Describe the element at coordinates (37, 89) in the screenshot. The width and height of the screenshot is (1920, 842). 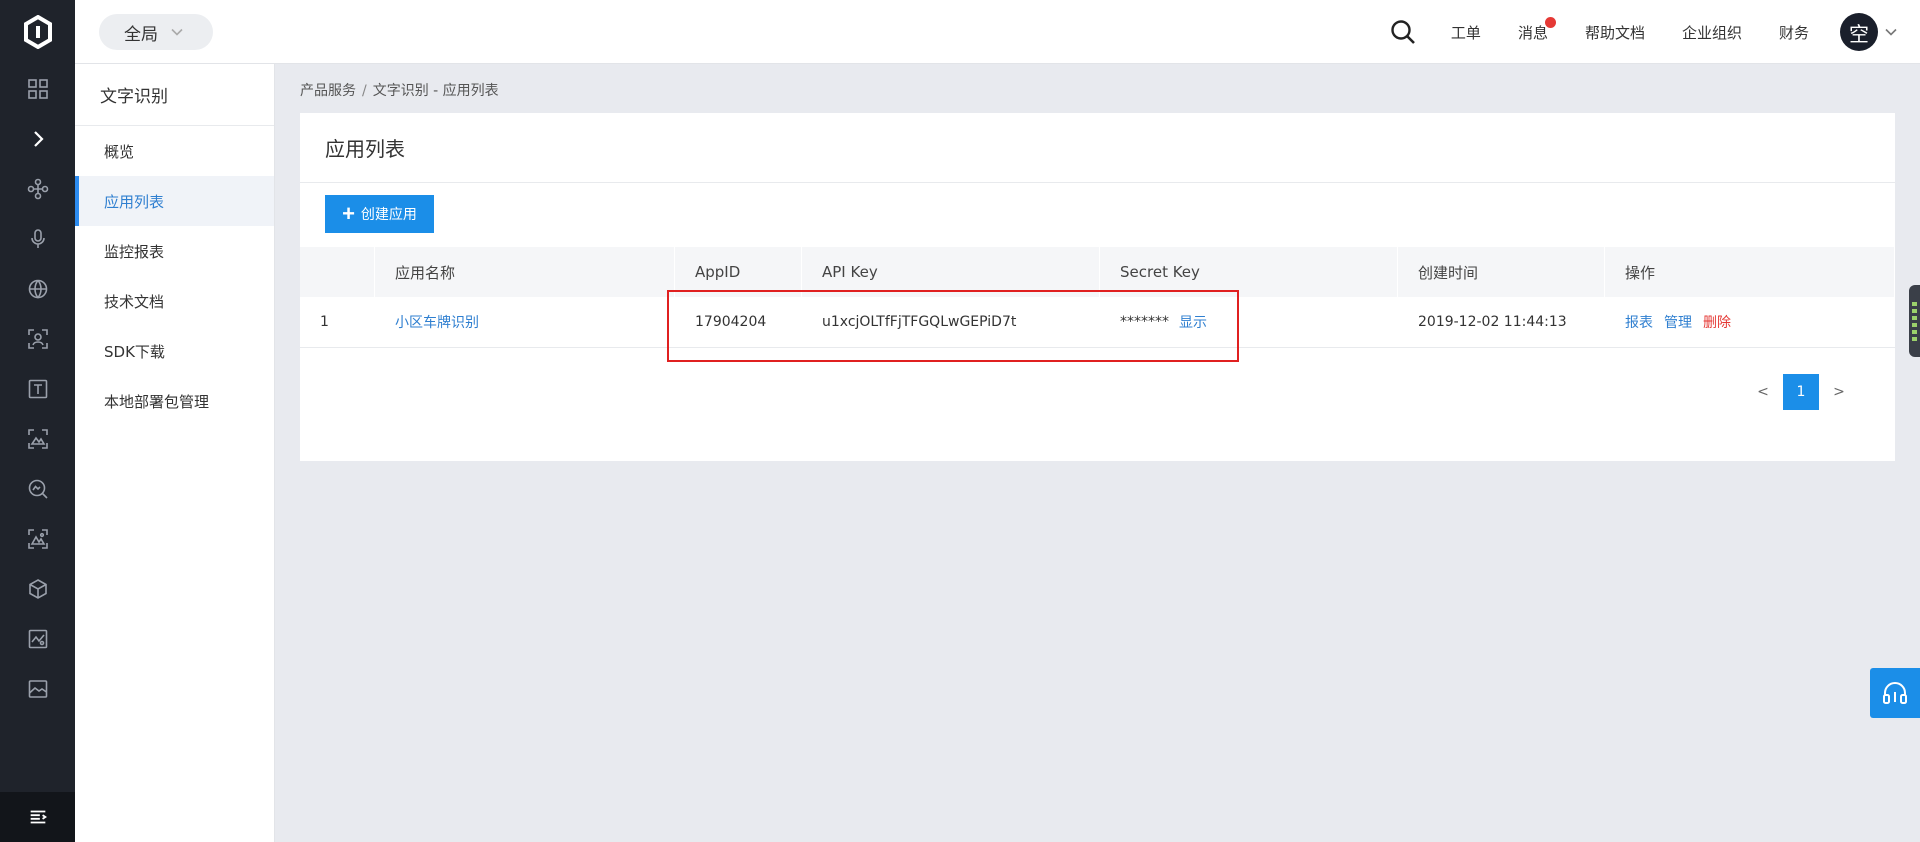
I see `dashboard-icon` at that location.